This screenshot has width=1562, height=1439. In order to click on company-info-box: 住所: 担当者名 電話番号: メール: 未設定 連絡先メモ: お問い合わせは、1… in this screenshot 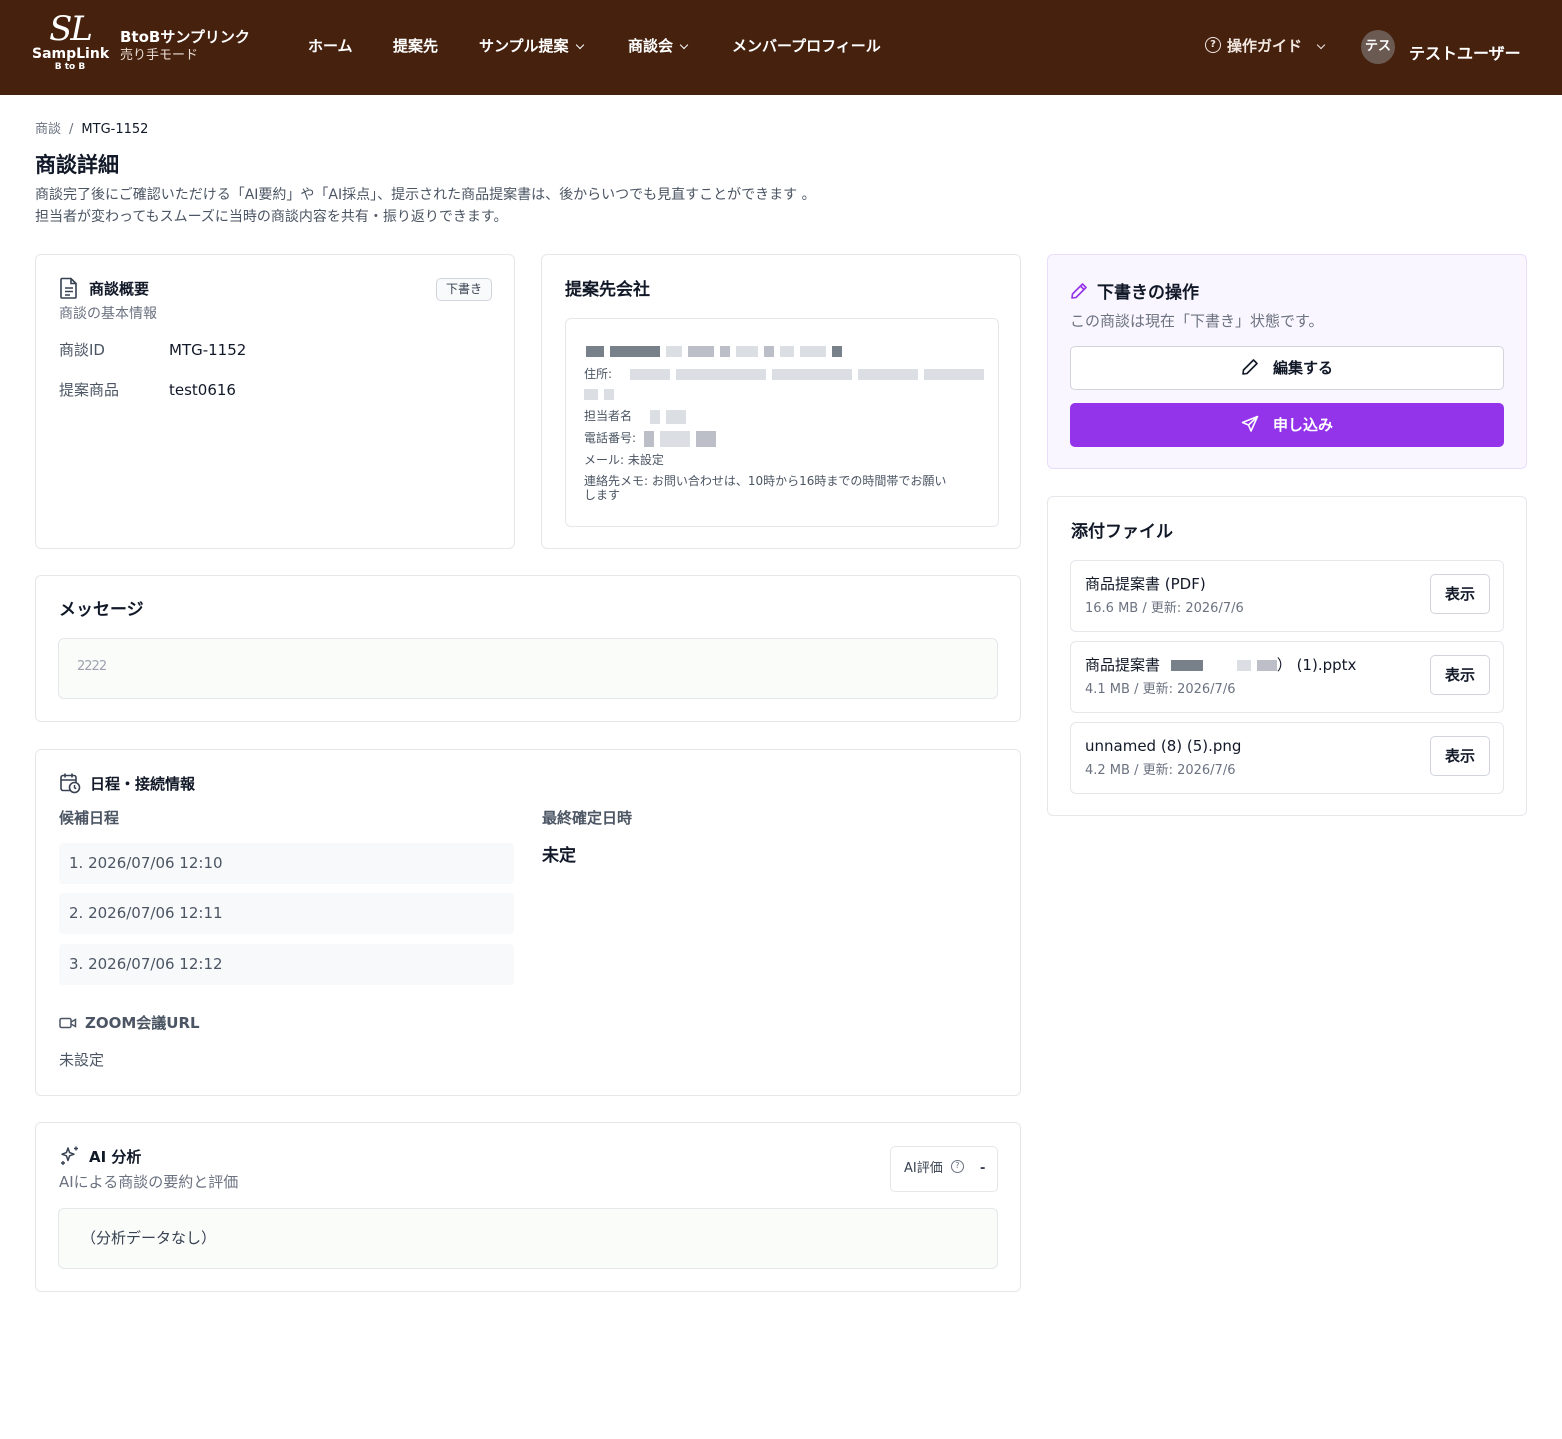, I will do `click(782, 422)`.